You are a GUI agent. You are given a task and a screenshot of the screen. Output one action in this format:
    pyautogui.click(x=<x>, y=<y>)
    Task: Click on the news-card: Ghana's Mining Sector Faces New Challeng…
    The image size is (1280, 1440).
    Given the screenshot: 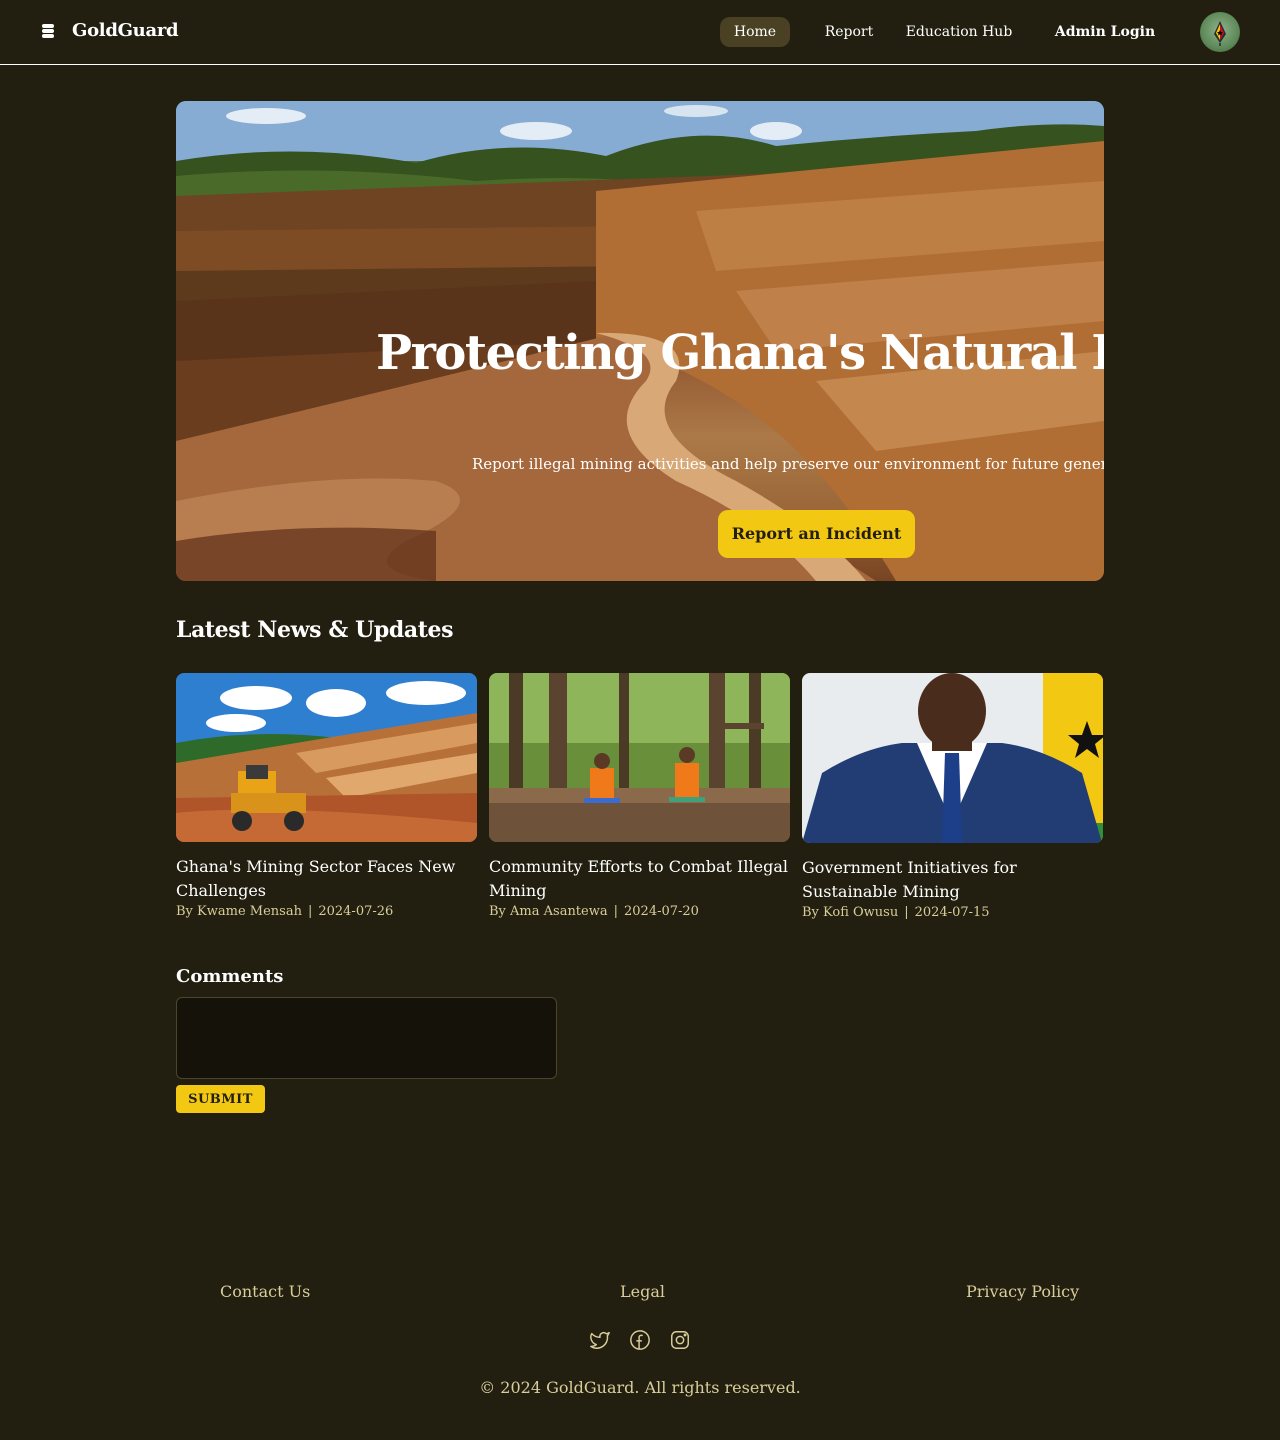 What is the action you would take?
    pyautogui.click(x=326, y=796)
    